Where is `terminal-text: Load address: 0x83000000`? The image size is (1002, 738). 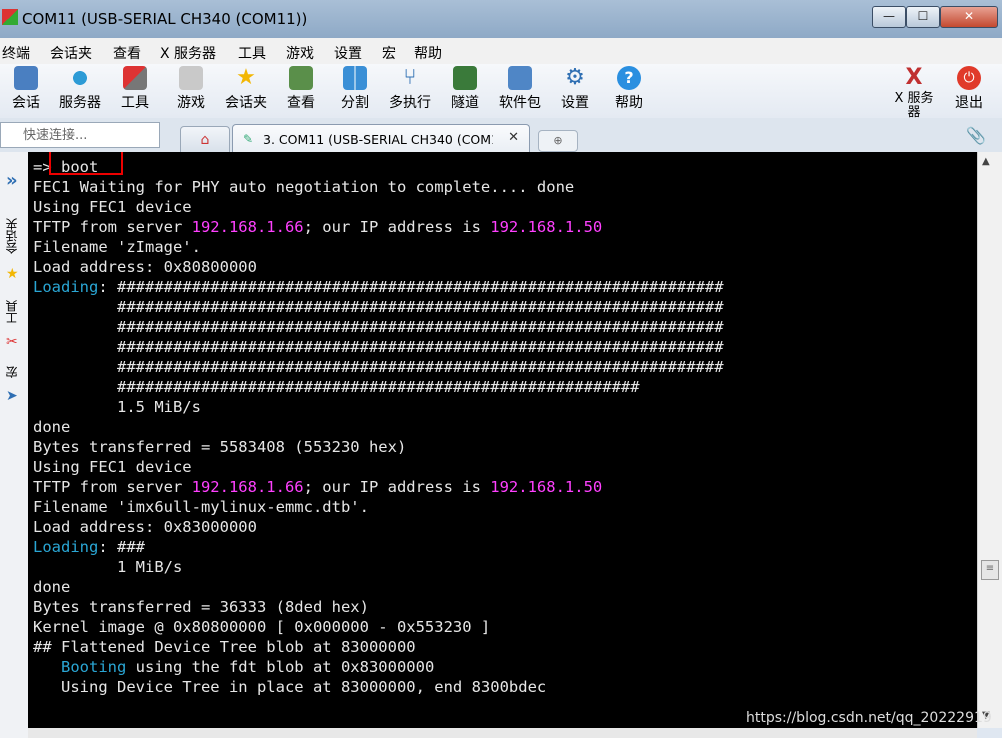
terminal-text: Load address: 0x83000000 is located at coordinates (145, 527).